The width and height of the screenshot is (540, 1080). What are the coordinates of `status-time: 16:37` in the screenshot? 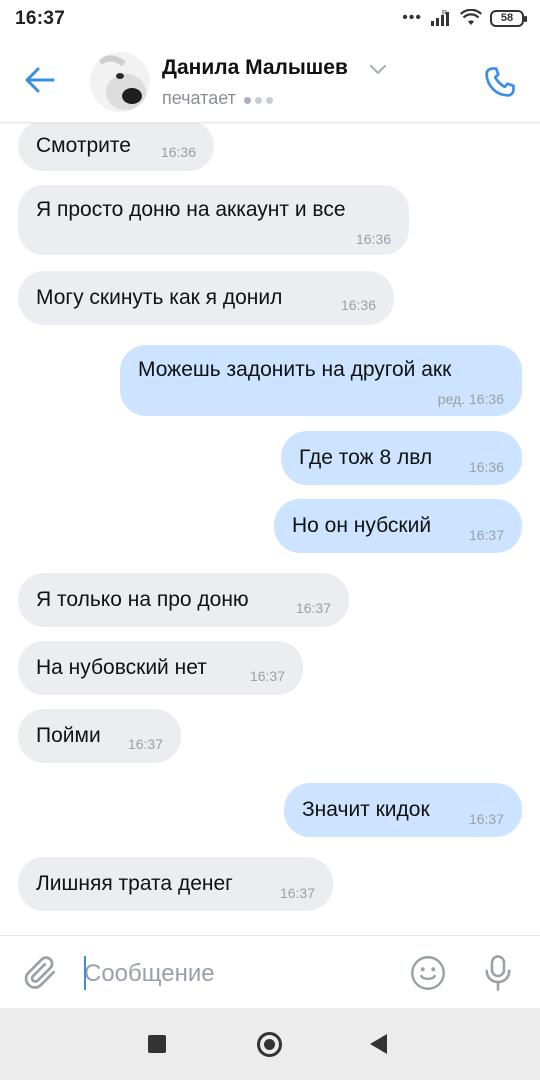 It's located at (40, 18).